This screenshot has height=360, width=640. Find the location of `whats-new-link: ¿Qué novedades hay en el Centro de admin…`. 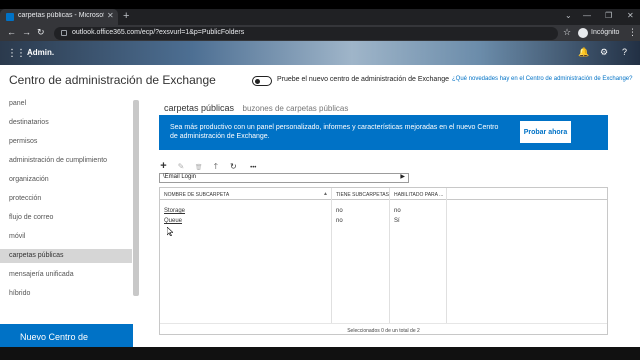

whats-new-link: ¿Qué novedades hay en el Centro de admin… is located at coordinates (542, 79).